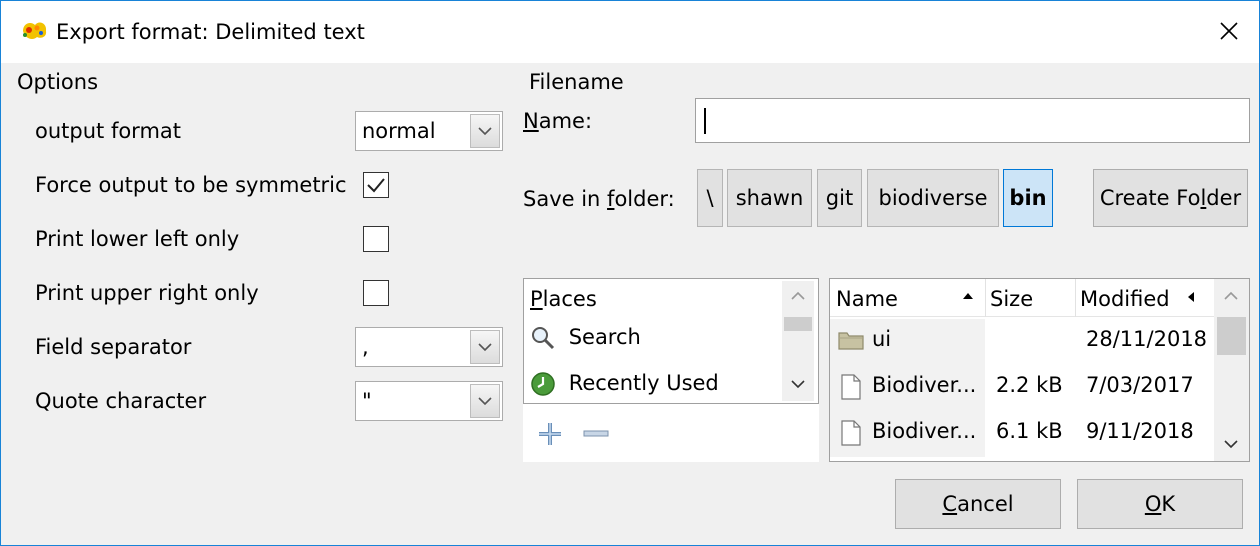 The height and width of the screenshot is (546, 1260). I want to click on files-scrollbar, so click(1231, 370).